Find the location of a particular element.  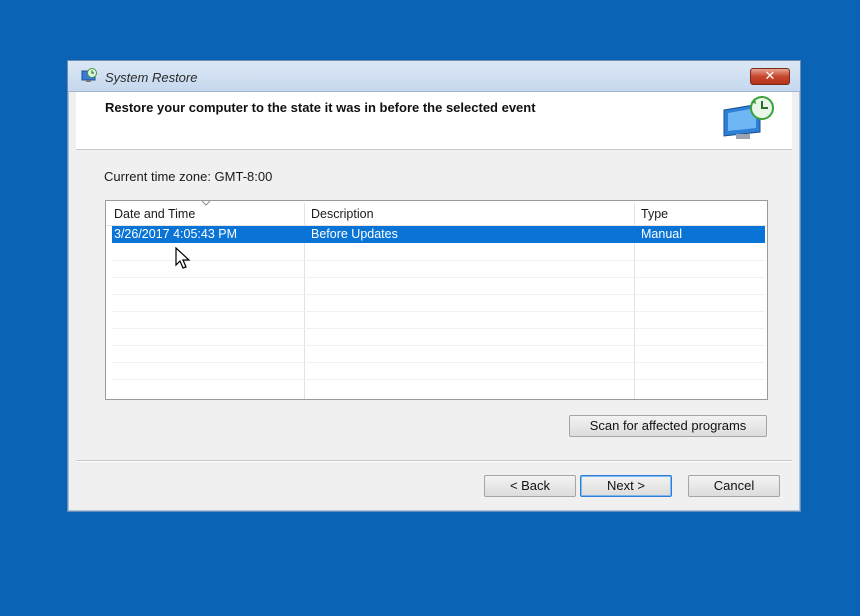

next-button: Next > is located at coordinates (626, 486).